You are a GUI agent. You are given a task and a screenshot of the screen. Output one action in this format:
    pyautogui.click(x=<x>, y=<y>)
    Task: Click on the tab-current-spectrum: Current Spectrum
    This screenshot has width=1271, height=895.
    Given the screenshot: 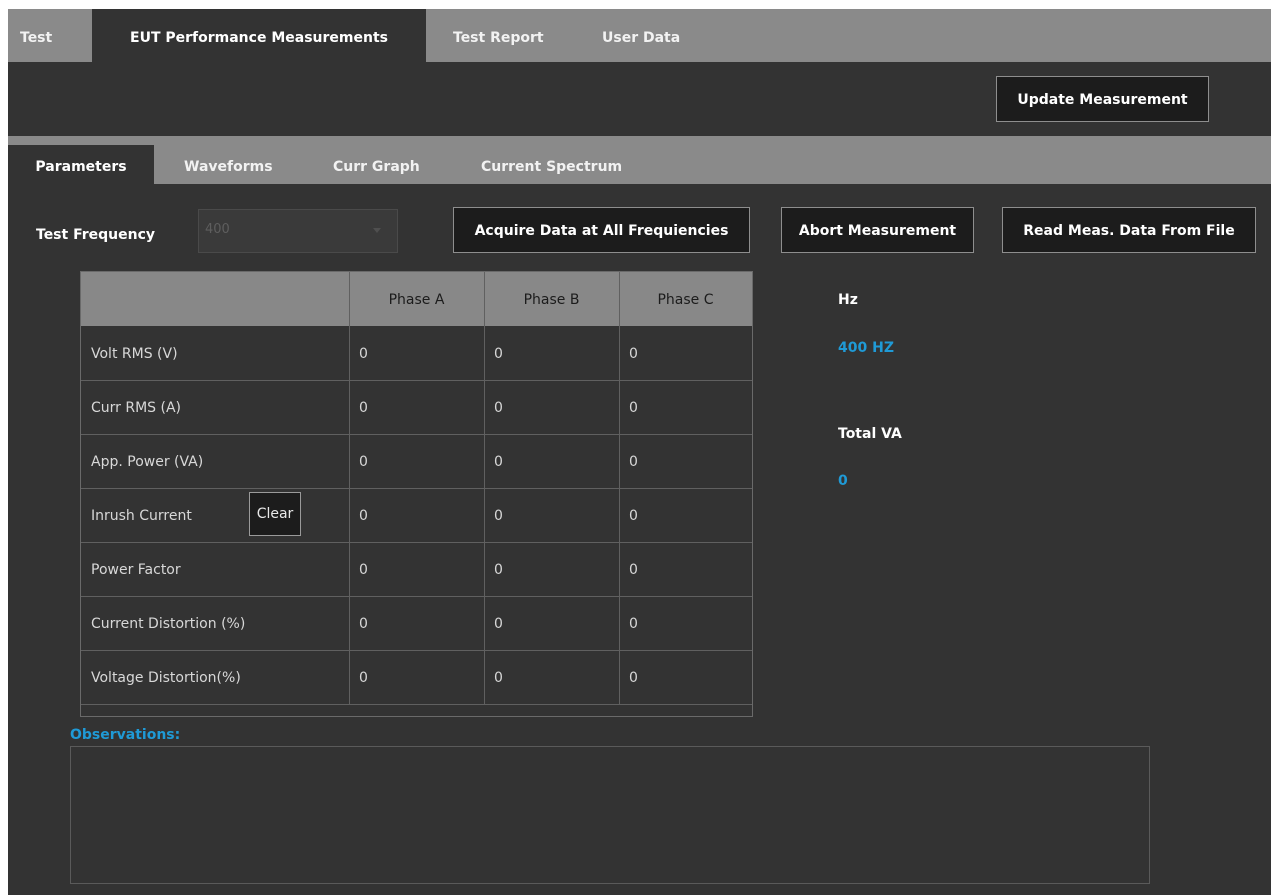 What is the action you would take?
    pyautogui.click(x=566, y=164)
    